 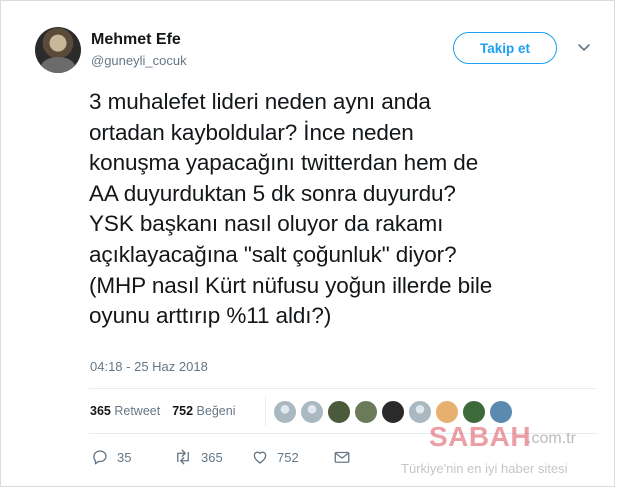 I want to click on watermark-slogan: Türkiye'nin en iyi haber sitesi, so click(x=484, y=468).